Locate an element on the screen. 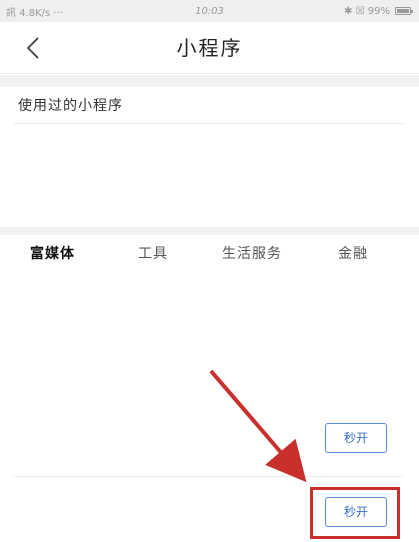 Image resolution: width=419 pixels, height=542 pixels. battery-percent: ✱ ☒ 99% is located at coordinates (367, 11).